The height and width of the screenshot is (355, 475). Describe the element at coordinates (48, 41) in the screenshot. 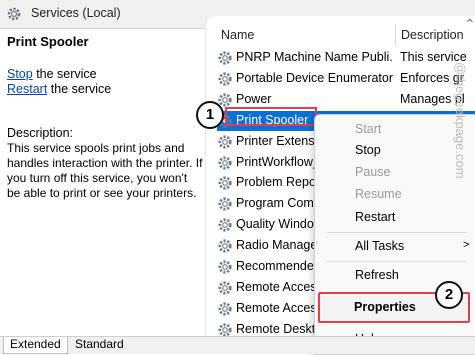

I see `selected-service-name: Print Spooler` at that location.